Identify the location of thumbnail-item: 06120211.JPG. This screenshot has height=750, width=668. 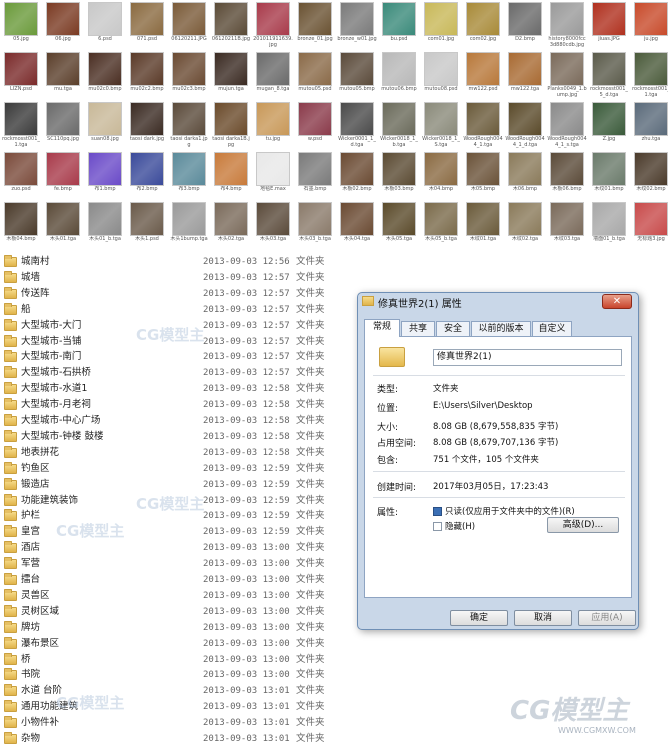
(189, 25).